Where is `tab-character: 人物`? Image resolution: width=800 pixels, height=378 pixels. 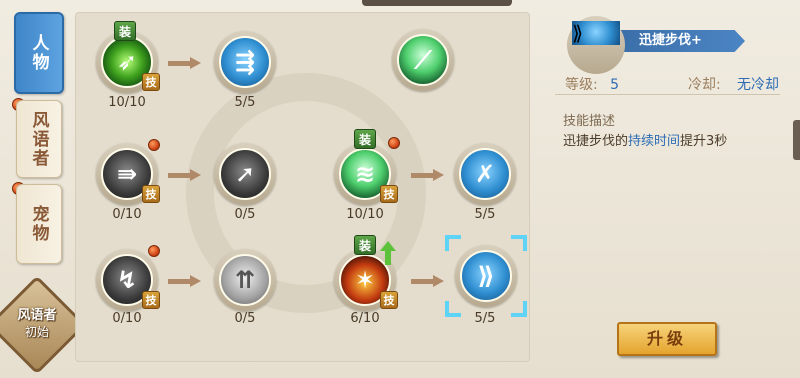 tab-character: 人物 is located at coordinates (39, 53).